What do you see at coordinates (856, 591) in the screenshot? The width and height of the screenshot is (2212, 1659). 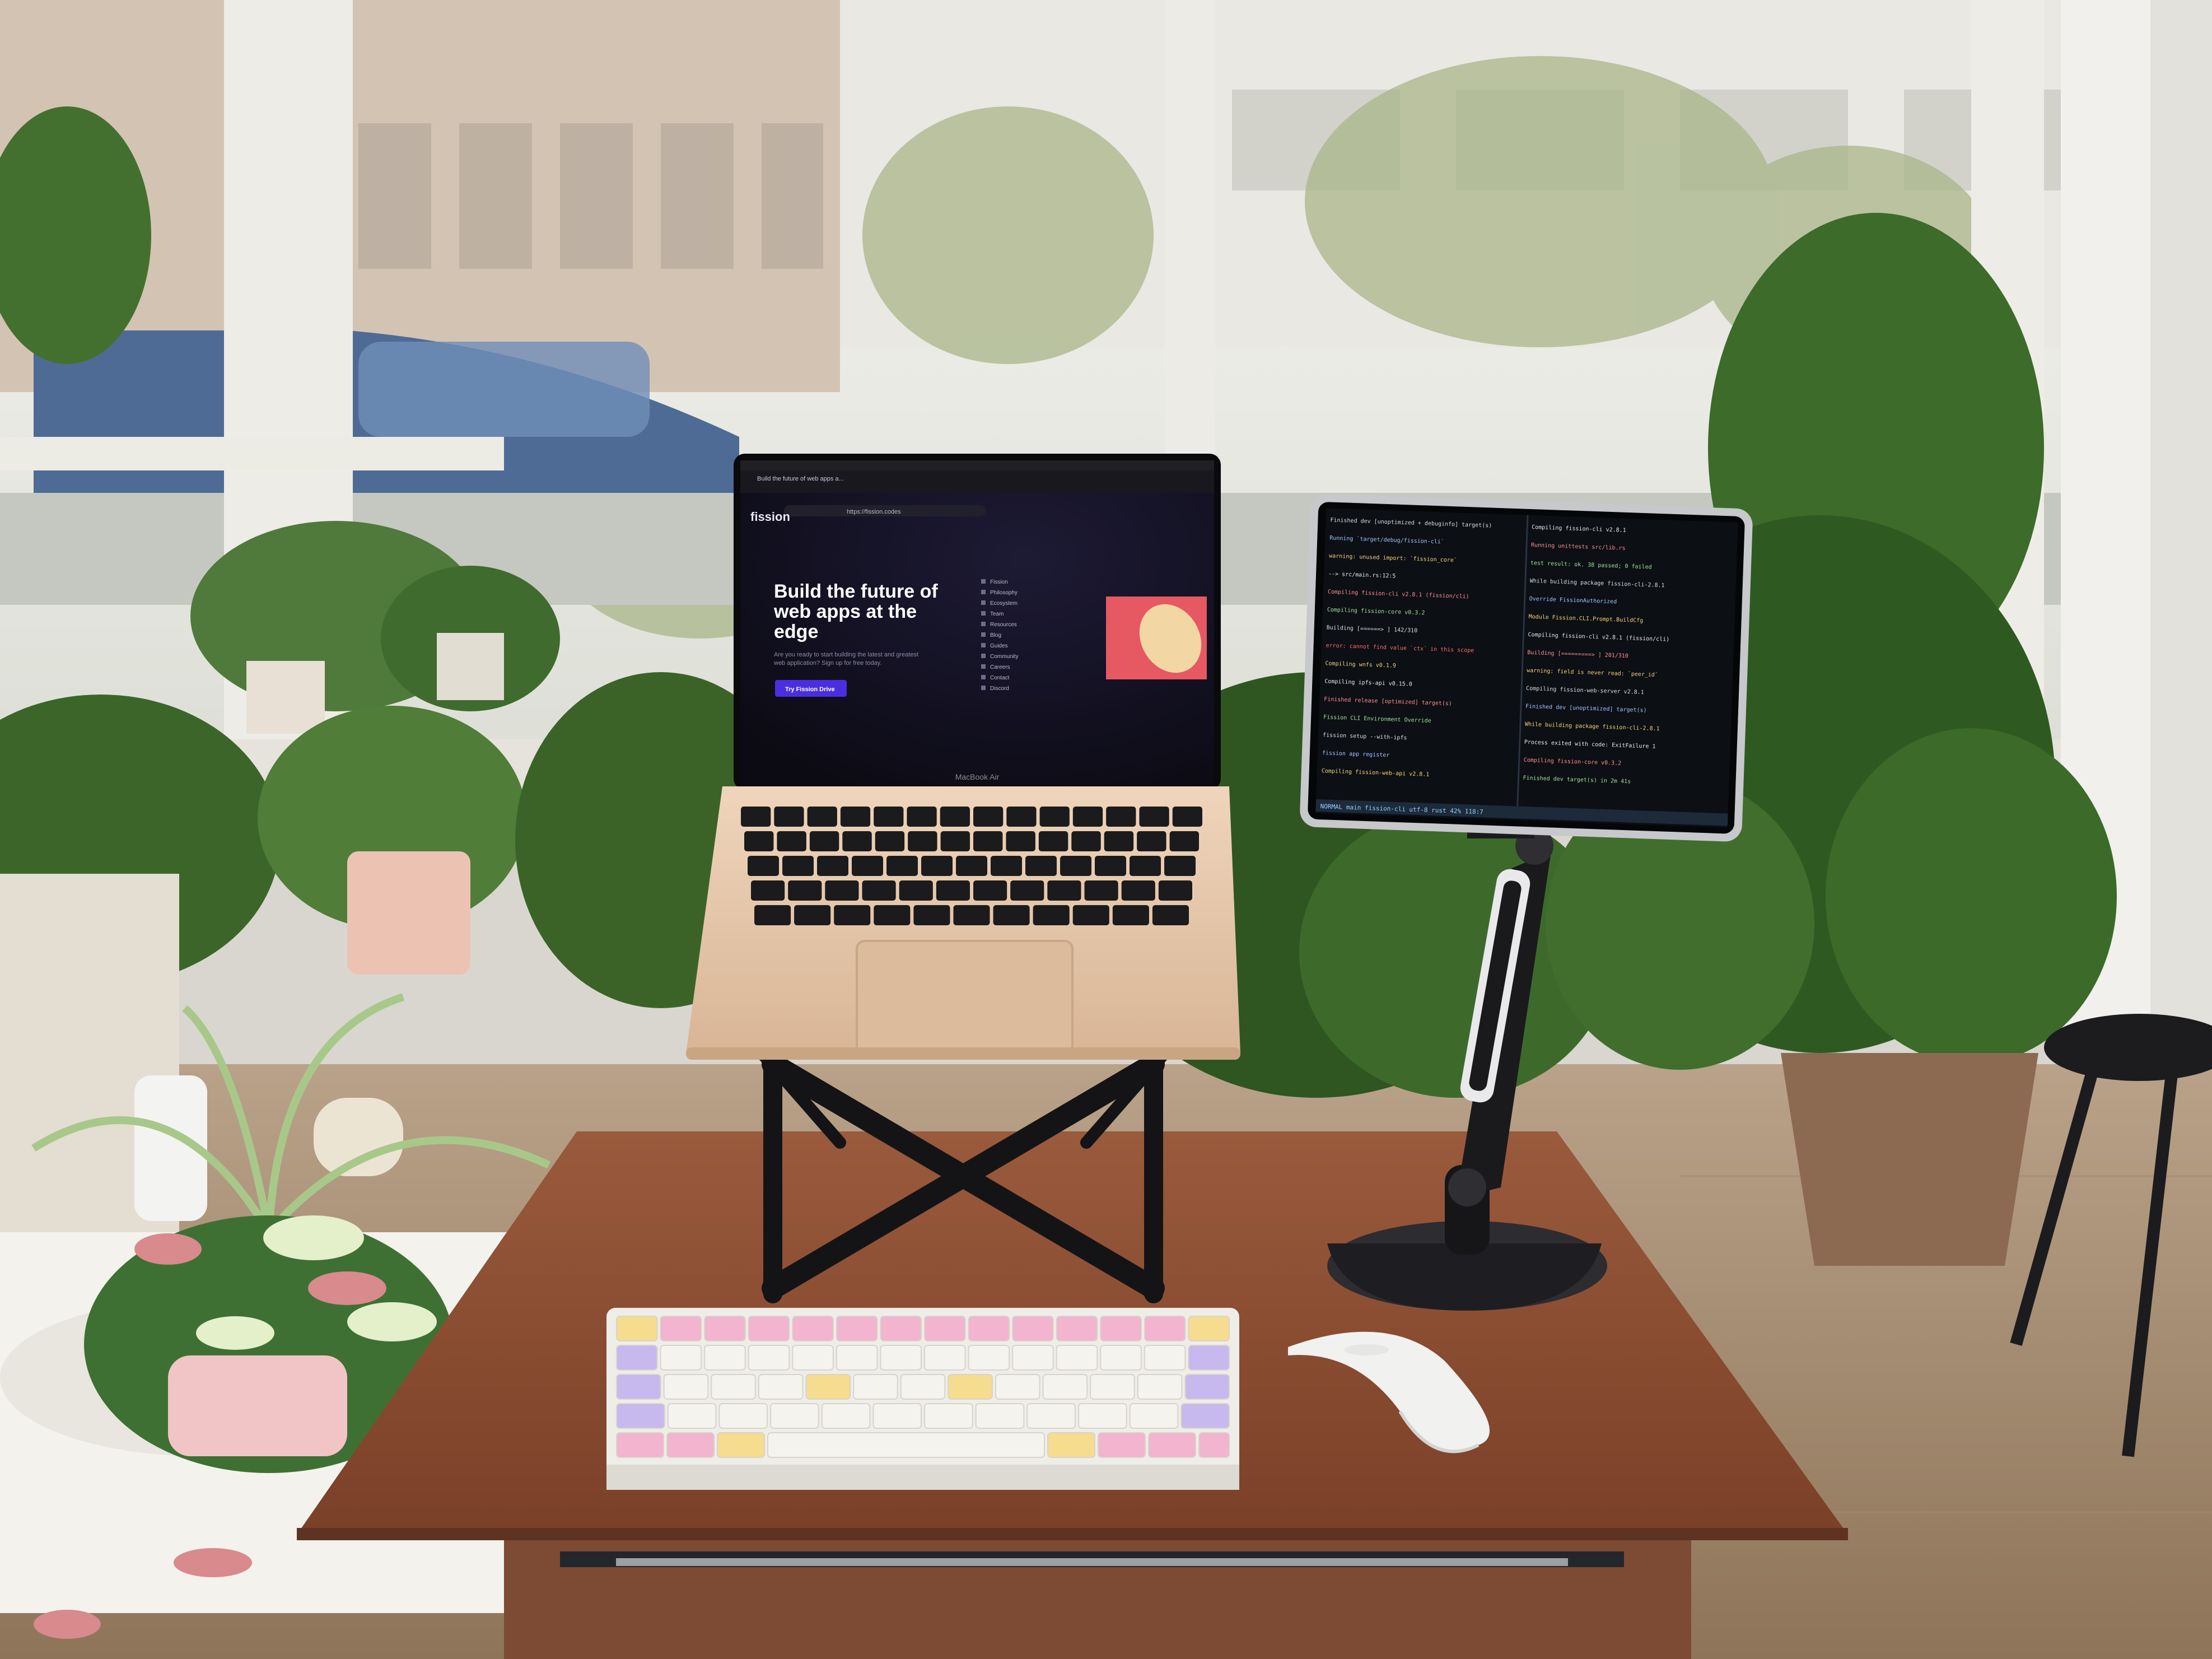 I see `hero-headline-line-1: Build the future of` at bounding box center [856, 591].